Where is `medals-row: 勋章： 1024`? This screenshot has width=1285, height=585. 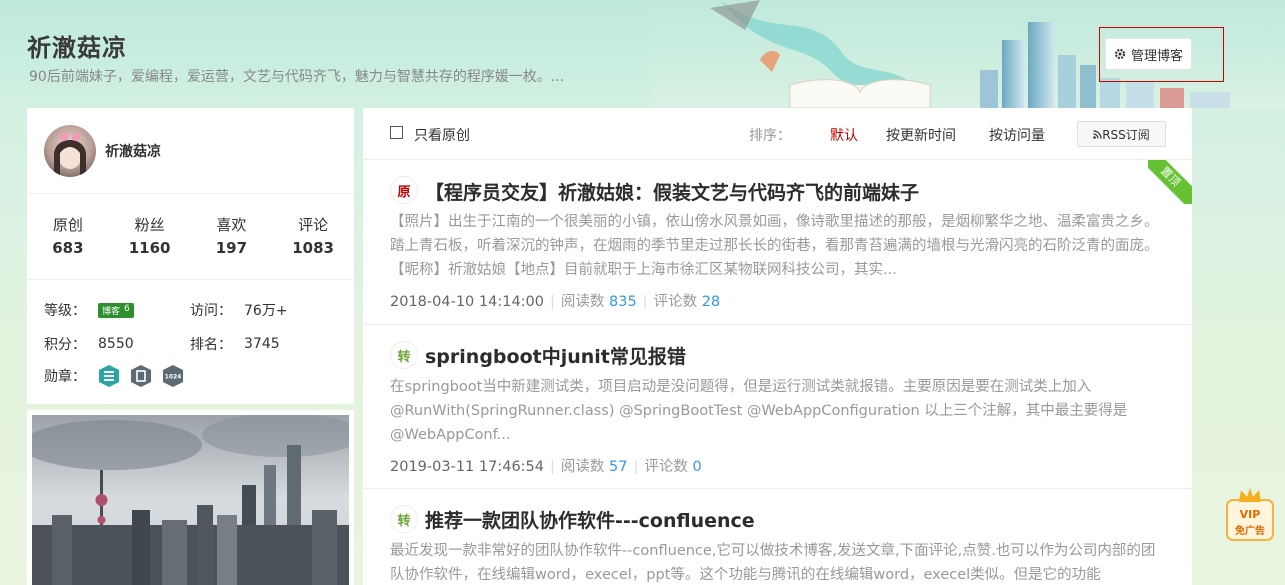
medals-row: 勋章： 1024 is located at coordinates (119, 376).